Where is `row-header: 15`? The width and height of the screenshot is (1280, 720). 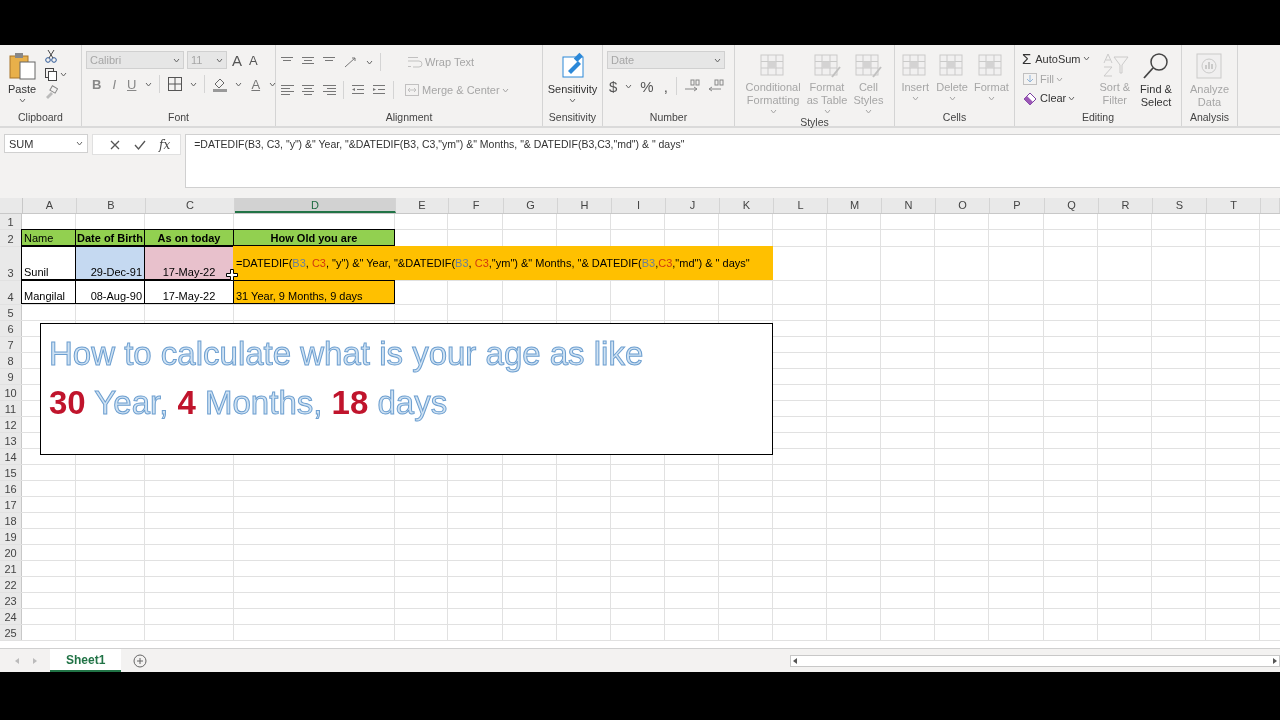
row-header: 15 is located at coordinates (11, 472).